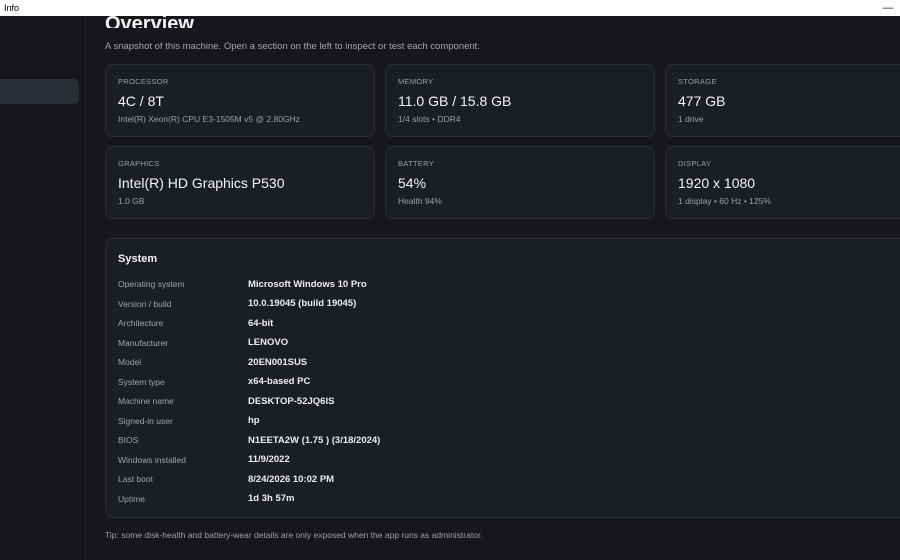 This screenshot has width=900, height=560. What do you see at coordinates (212, 362) in the screenshot?
I see `system-row: Model 20EN001SUS` at bounding box center [212, 362].